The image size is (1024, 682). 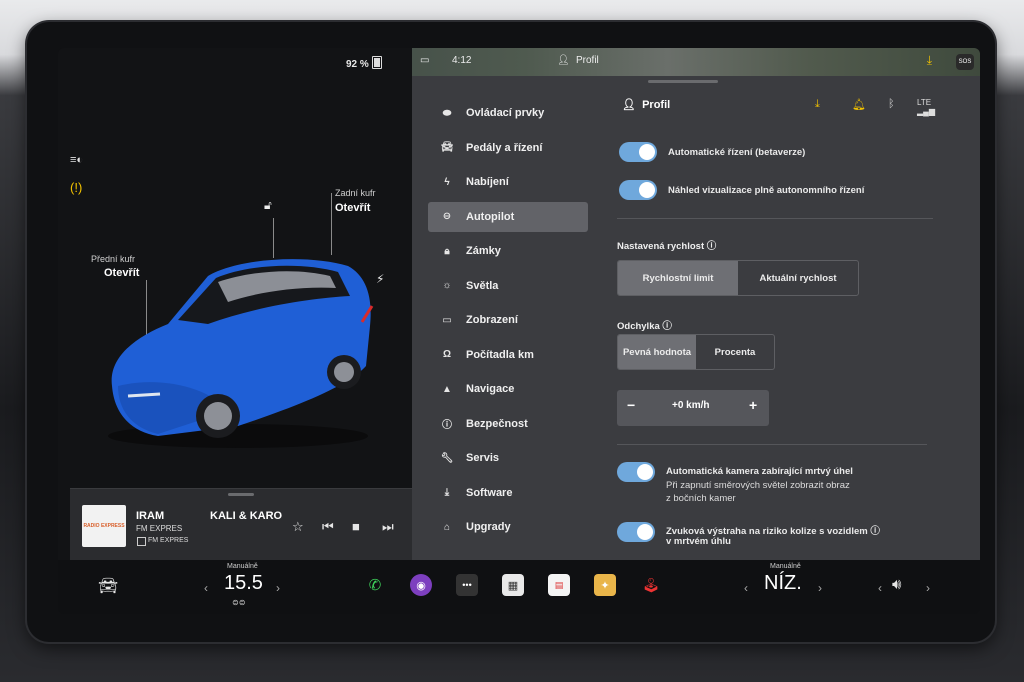 What do you see at coordinates (298, 527) in the screenshot?
I see `favorite-star-icon: ☆` at bounding box center [298, 527].